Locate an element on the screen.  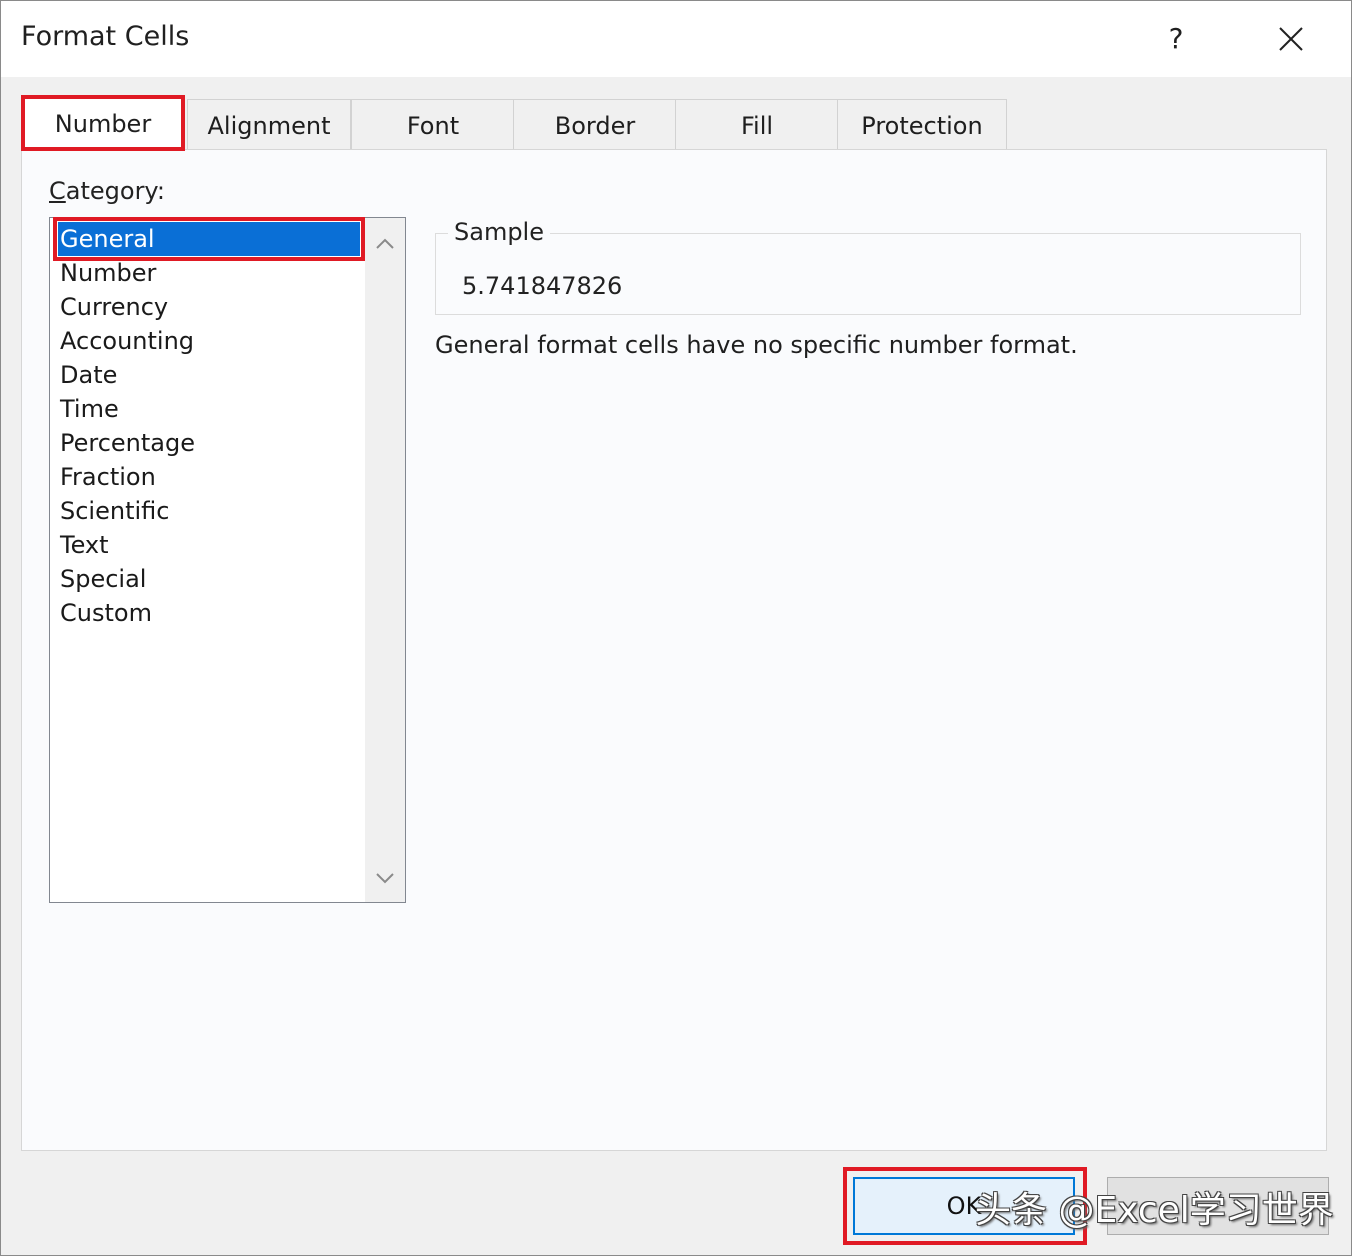
chevron-down-icon is located at coordinates (385, 878).